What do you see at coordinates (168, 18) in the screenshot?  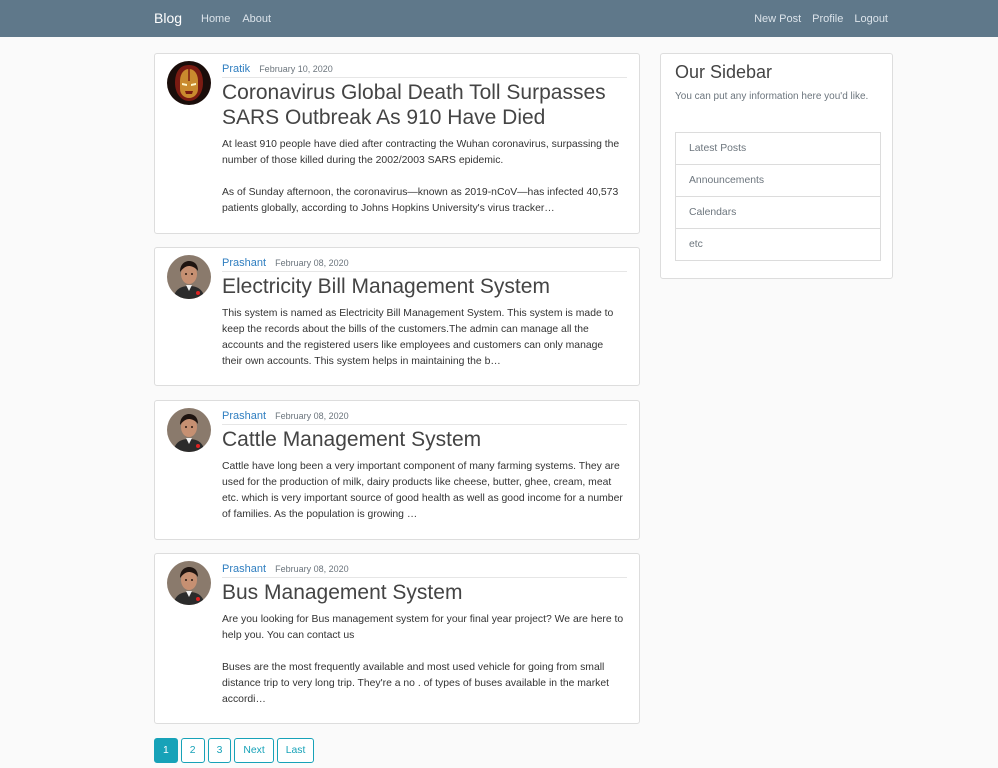 I see `brand-link: Blog` at bounding box center [168, 18].